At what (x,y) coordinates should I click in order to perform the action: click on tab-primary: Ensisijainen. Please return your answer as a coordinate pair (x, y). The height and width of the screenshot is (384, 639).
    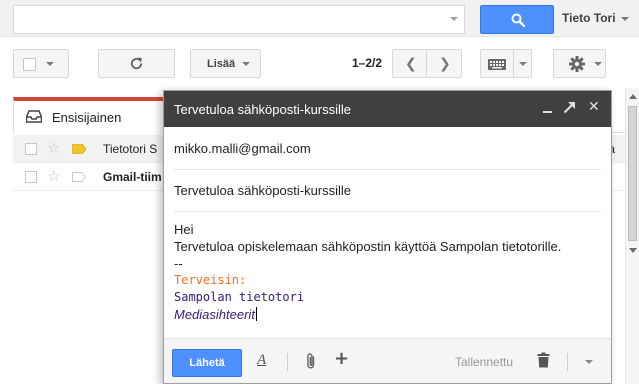
    Looking at the image, I should click on (90, 115).